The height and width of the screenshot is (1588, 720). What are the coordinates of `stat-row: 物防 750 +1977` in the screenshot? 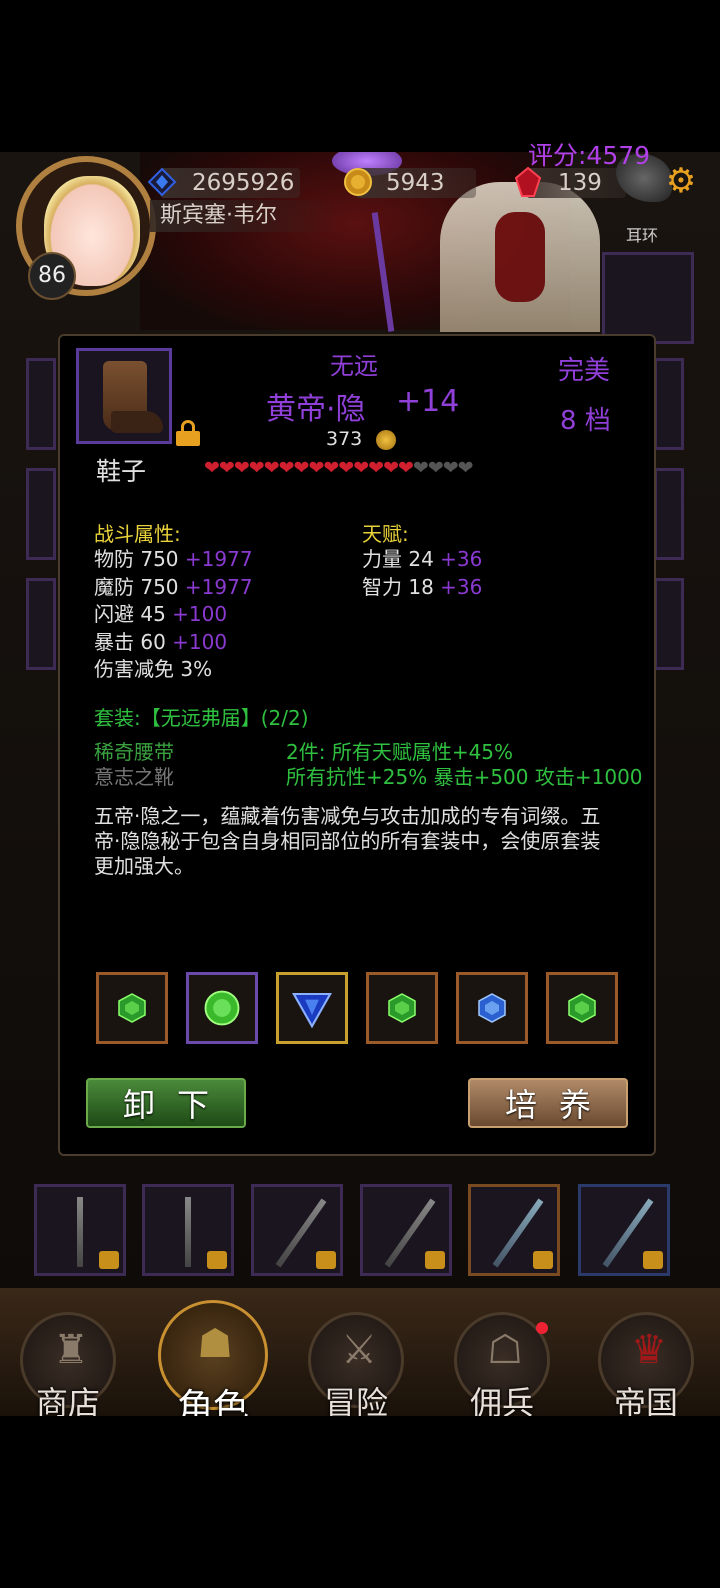 It's located at (173, 560).